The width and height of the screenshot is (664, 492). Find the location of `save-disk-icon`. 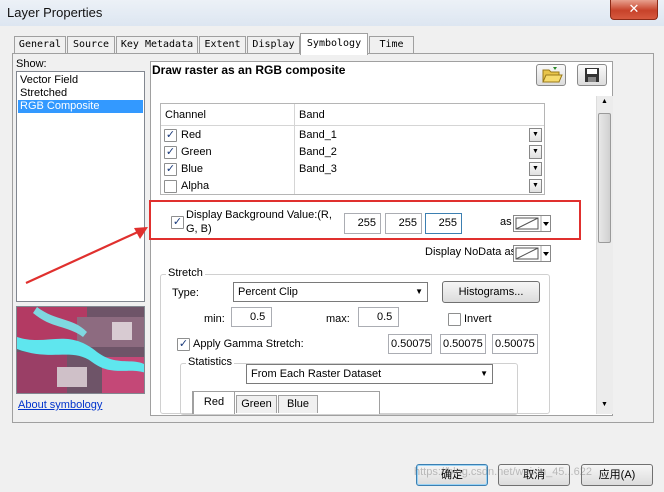

save-disk-icon is located at coordinates (592, 75).